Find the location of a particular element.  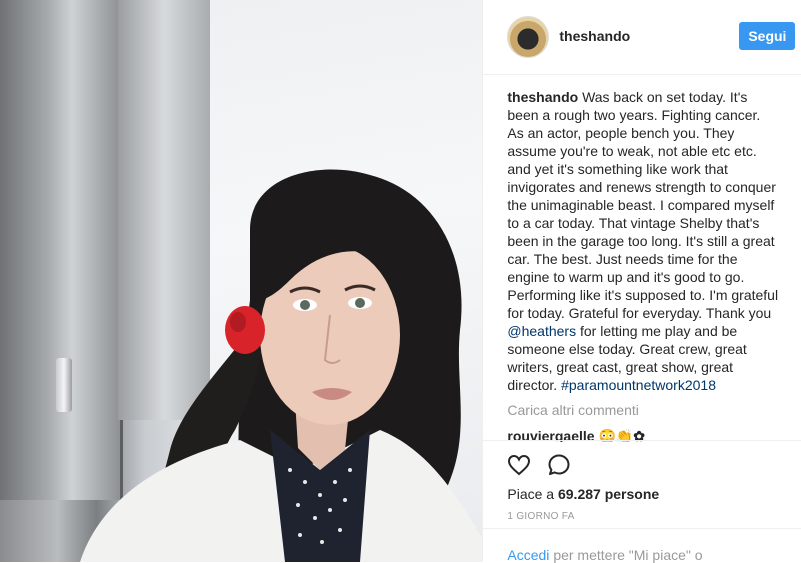

caption-hashtag-link: #paramountnetwork2018 is located at coordinates (638, 385).